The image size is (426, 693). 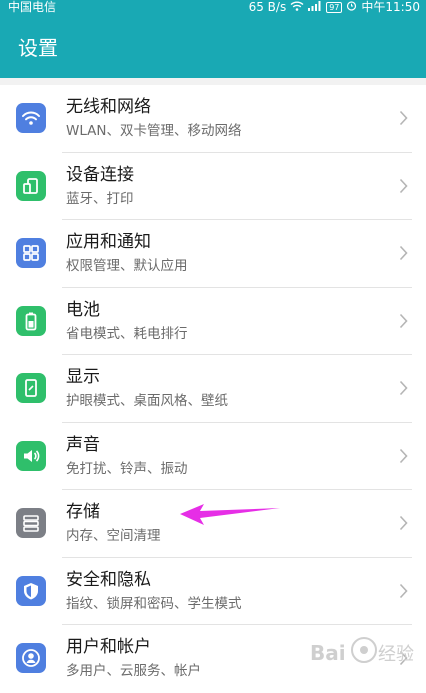 What do you see at coordinates (154, 131) in the screenshot?
I see `item-subtitle: WLAN、双卡管理、移动网络` at bounding box center [154, 131].